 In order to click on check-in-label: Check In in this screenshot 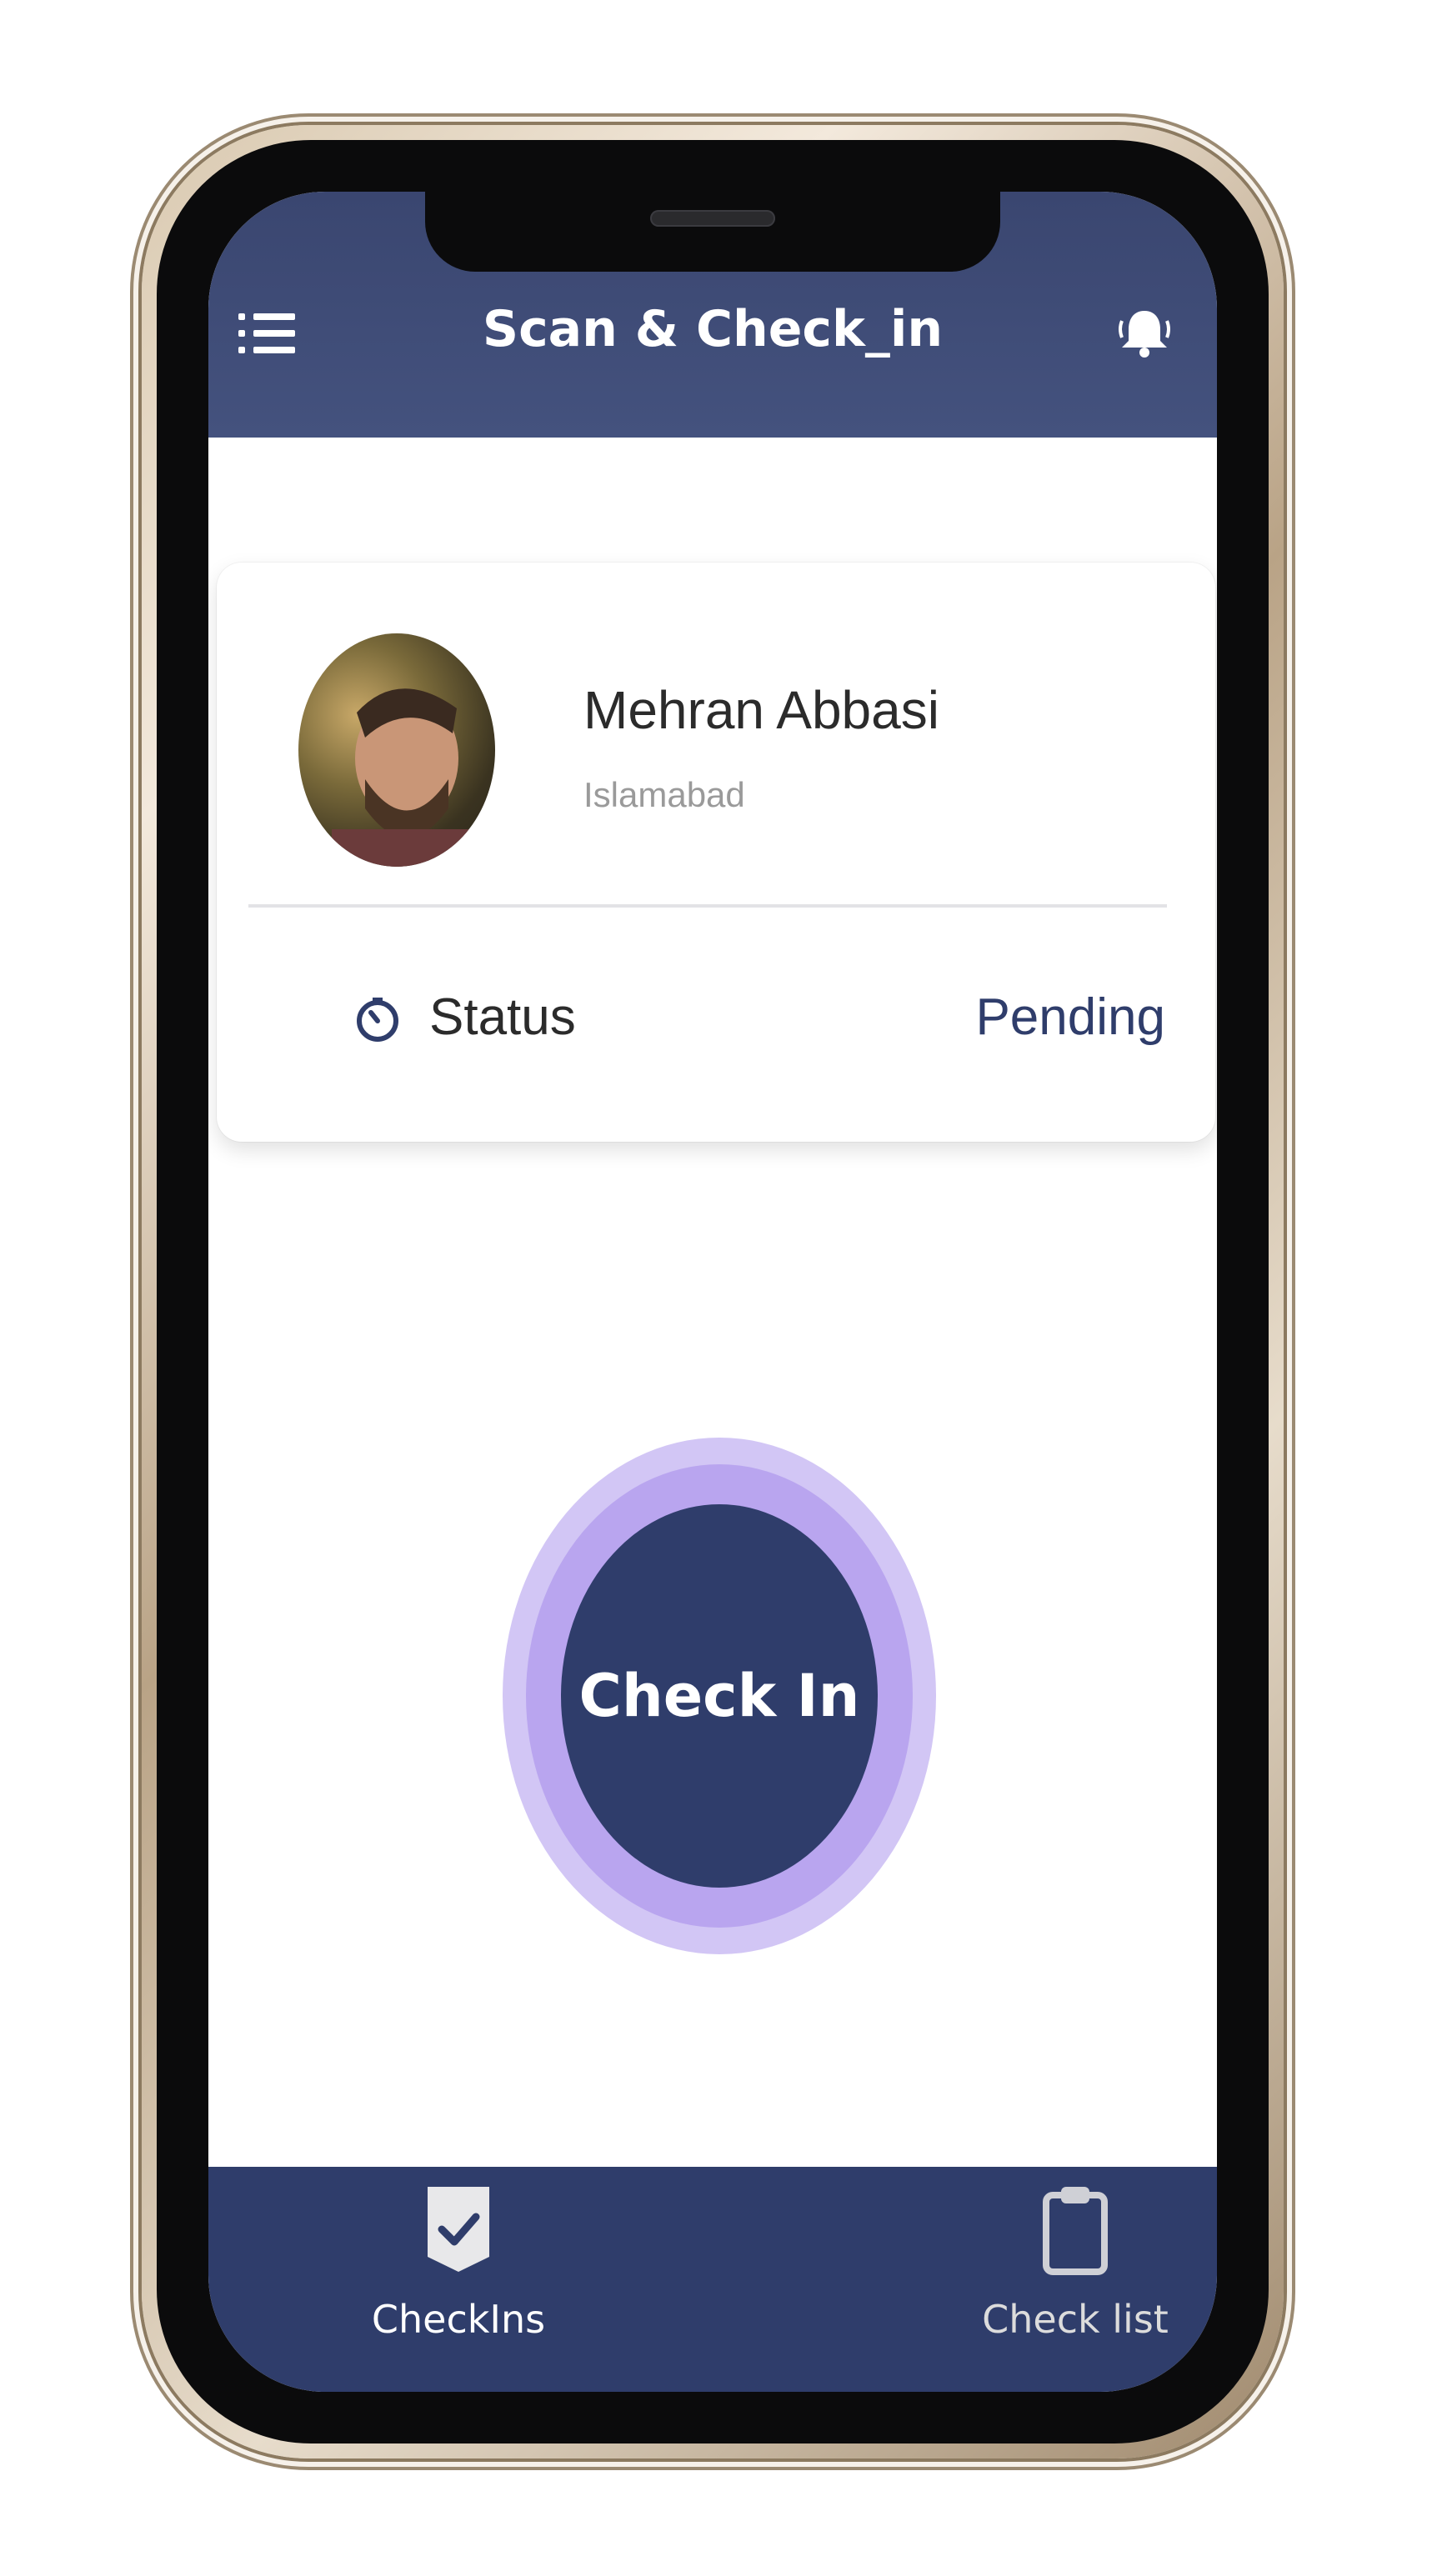, I will do `click(719, 1696)`.